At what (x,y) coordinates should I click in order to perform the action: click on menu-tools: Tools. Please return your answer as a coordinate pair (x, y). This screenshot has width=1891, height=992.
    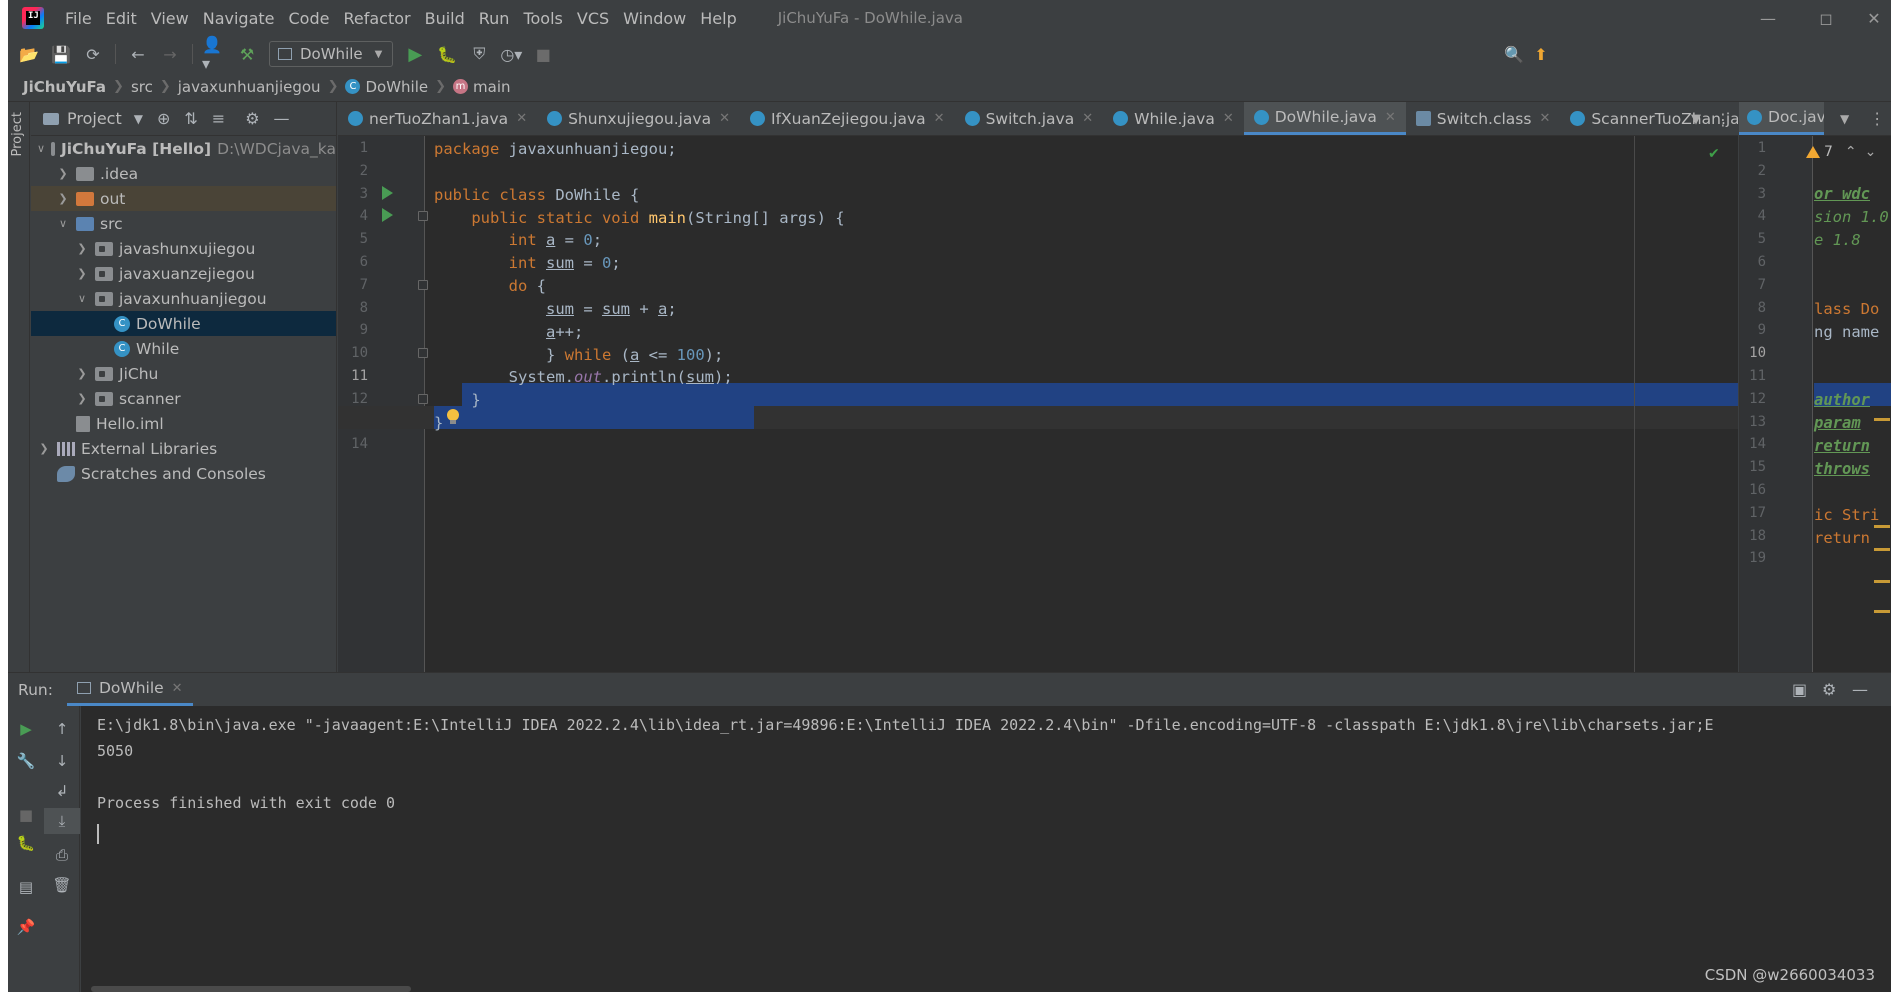
    Looking at the image, I should click on (542, 18).